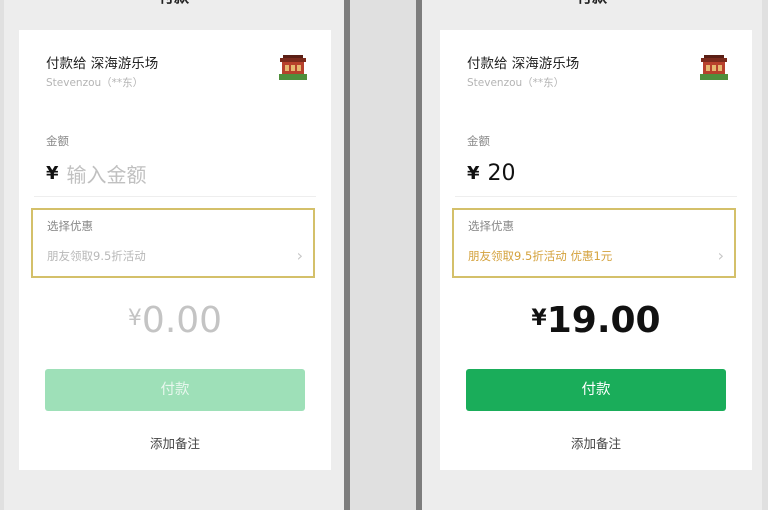 Image resolution: width=768 pixels, height=510 pixels. I want to click on discount-selector: 选择优惠 朋友领取9.5折活动 优惠1元 ›, so click(594, 243).